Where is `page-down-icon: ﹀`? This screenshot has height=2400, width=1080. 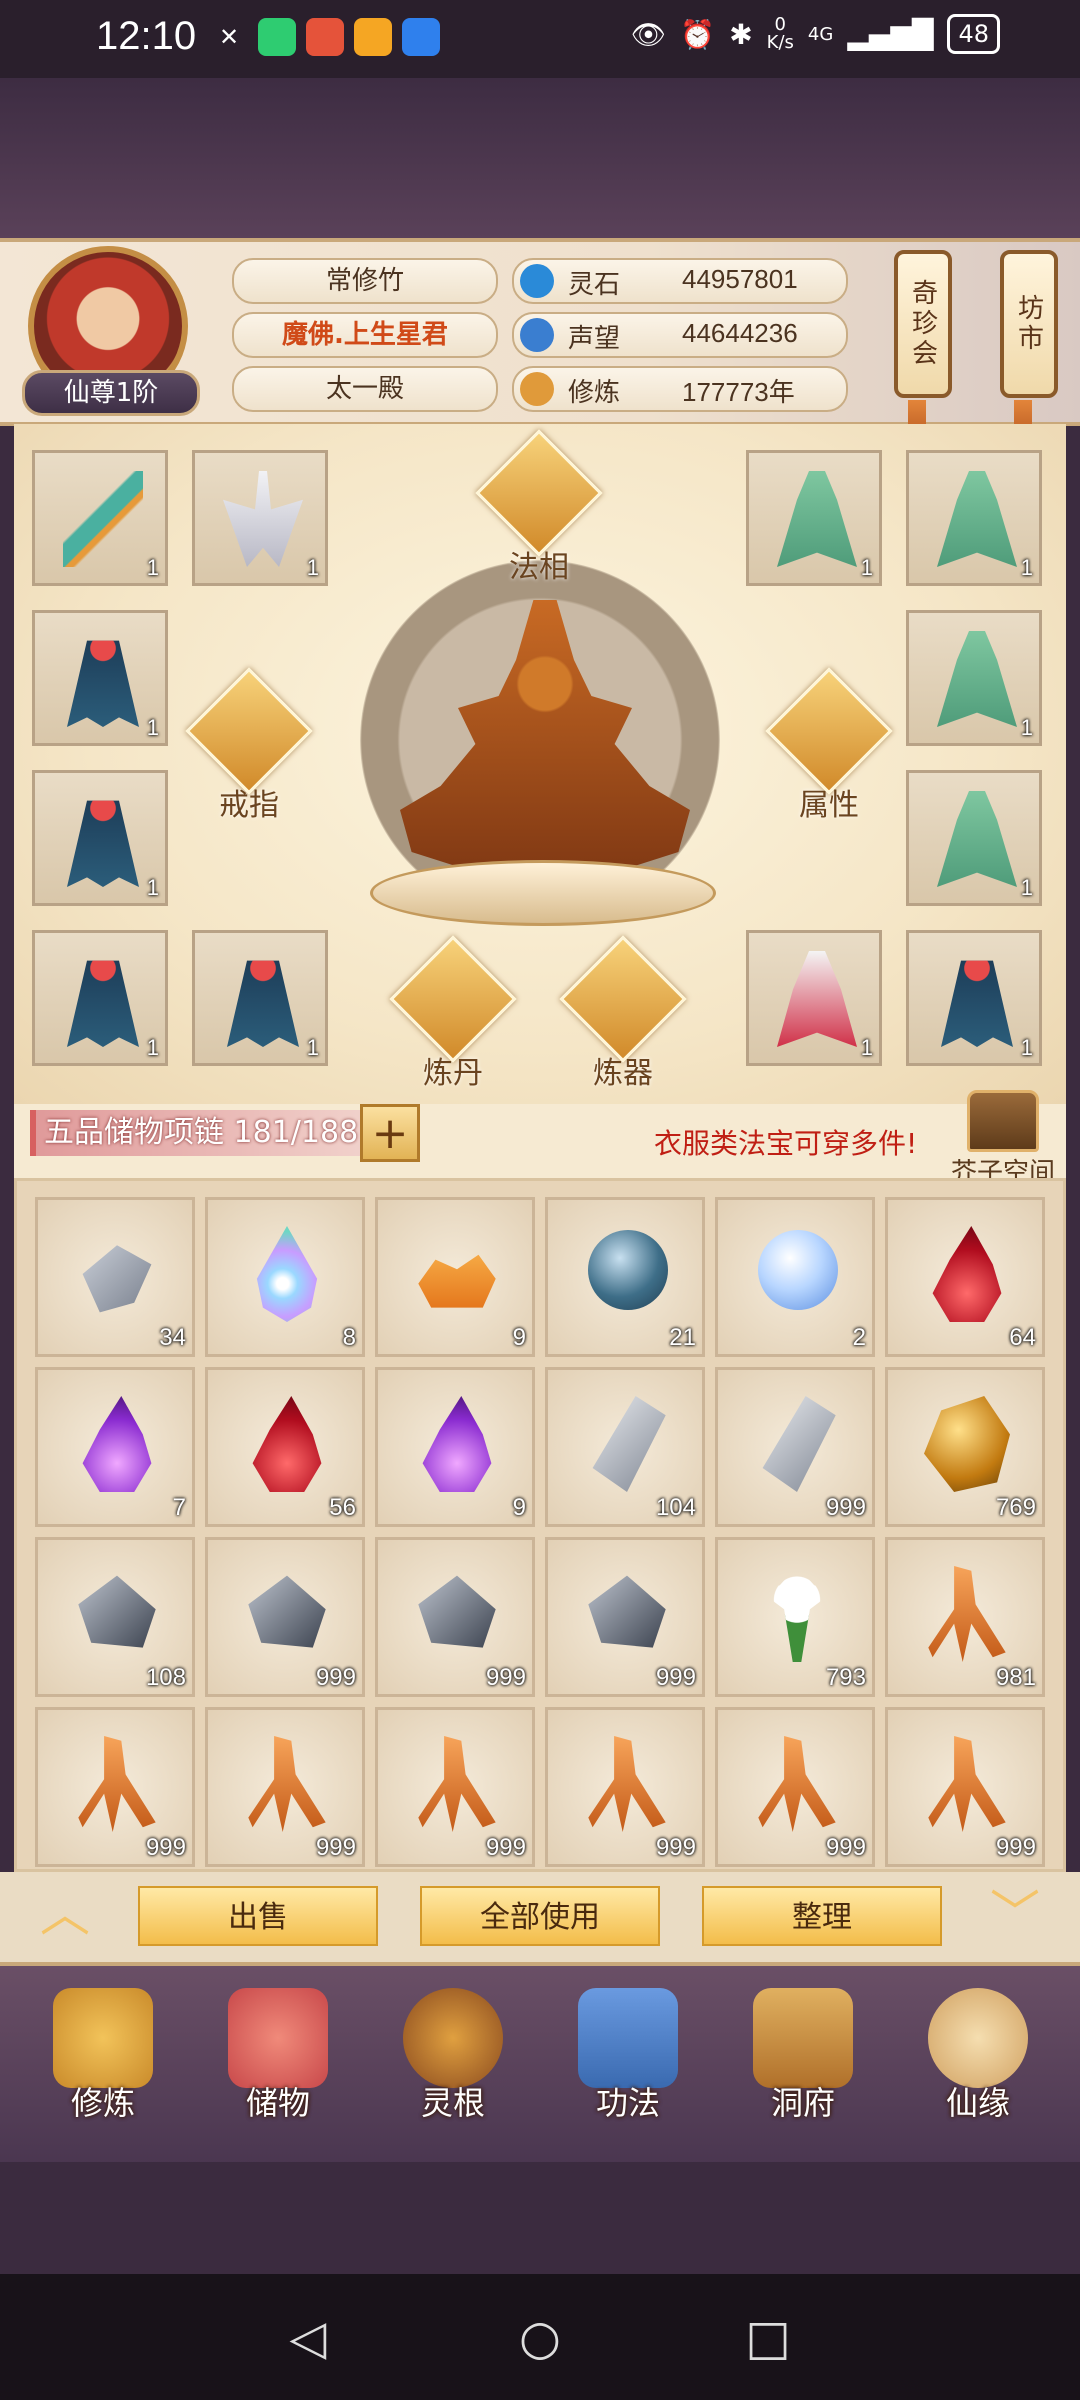 page-down-icon: ﹀ is located at coordinates (1015, 1914).